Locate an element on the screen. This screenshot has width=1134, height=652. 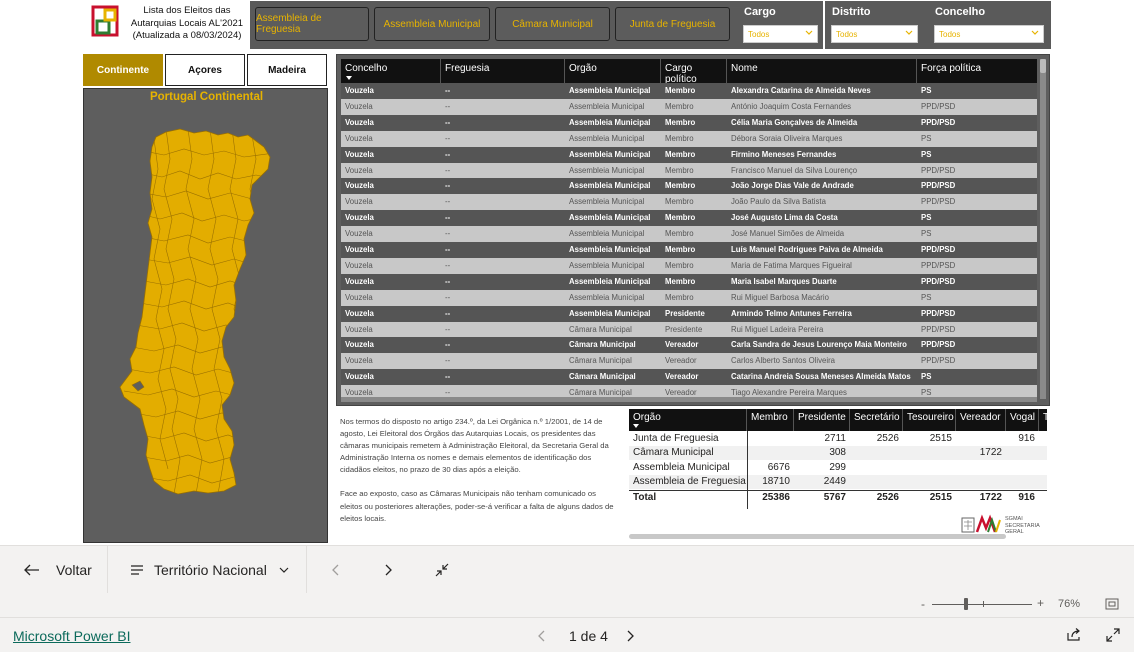
zoom-percent: 76% is located at coordinates (1069, 604).